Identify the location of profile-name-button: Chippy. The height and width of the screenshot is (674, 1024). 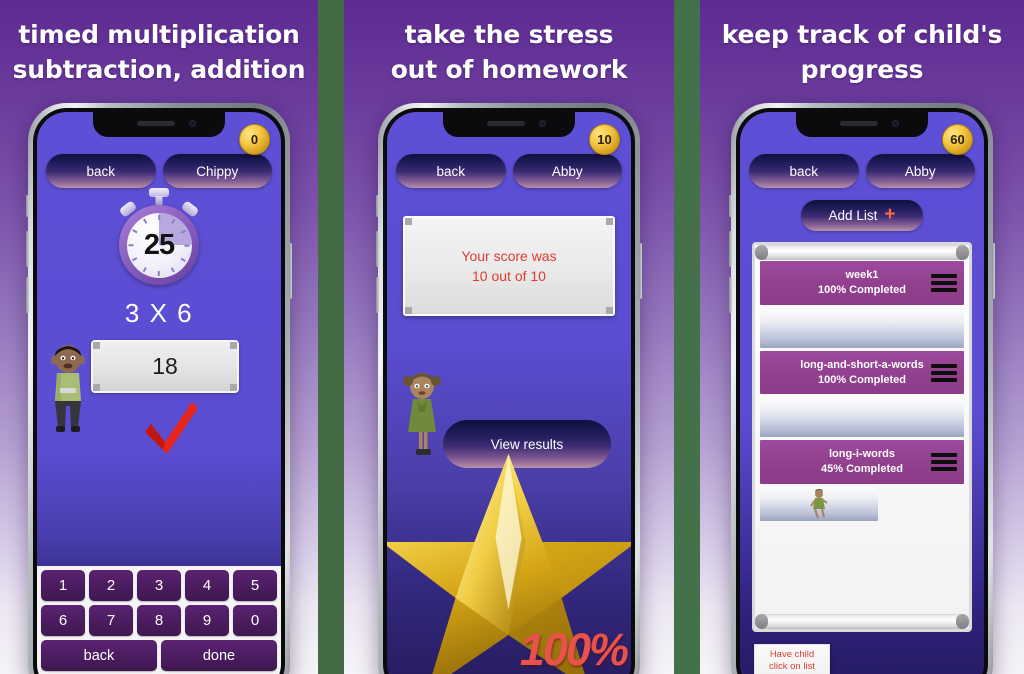
(217, 171).